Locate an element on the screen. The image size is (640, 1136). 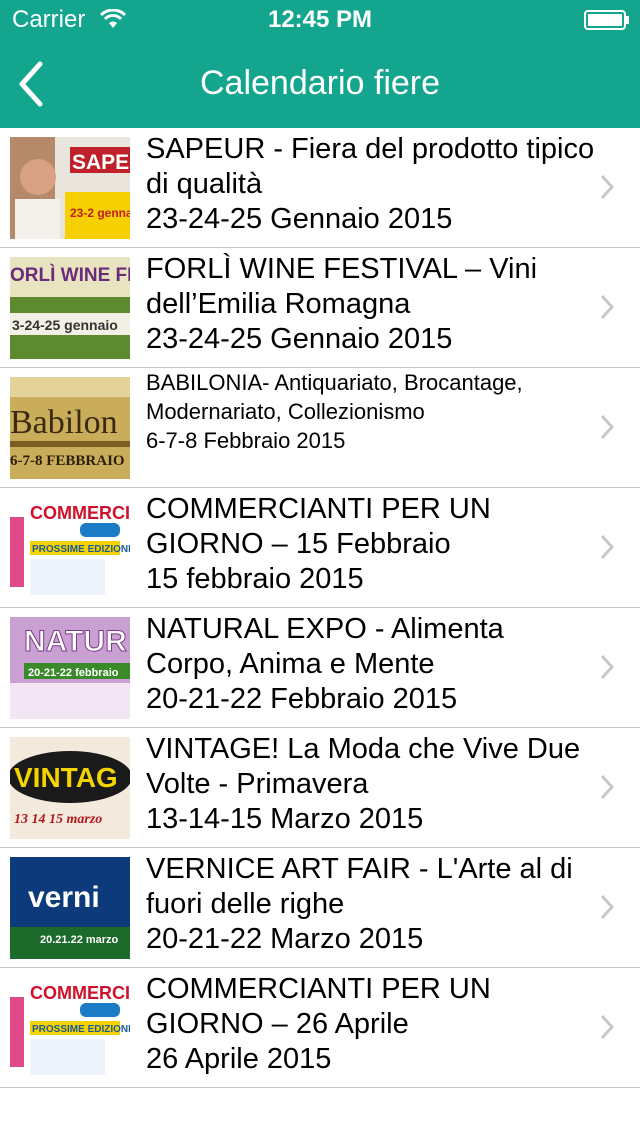
thumb-sub: 23-2 gennaio is located at coordinates (100, 213).